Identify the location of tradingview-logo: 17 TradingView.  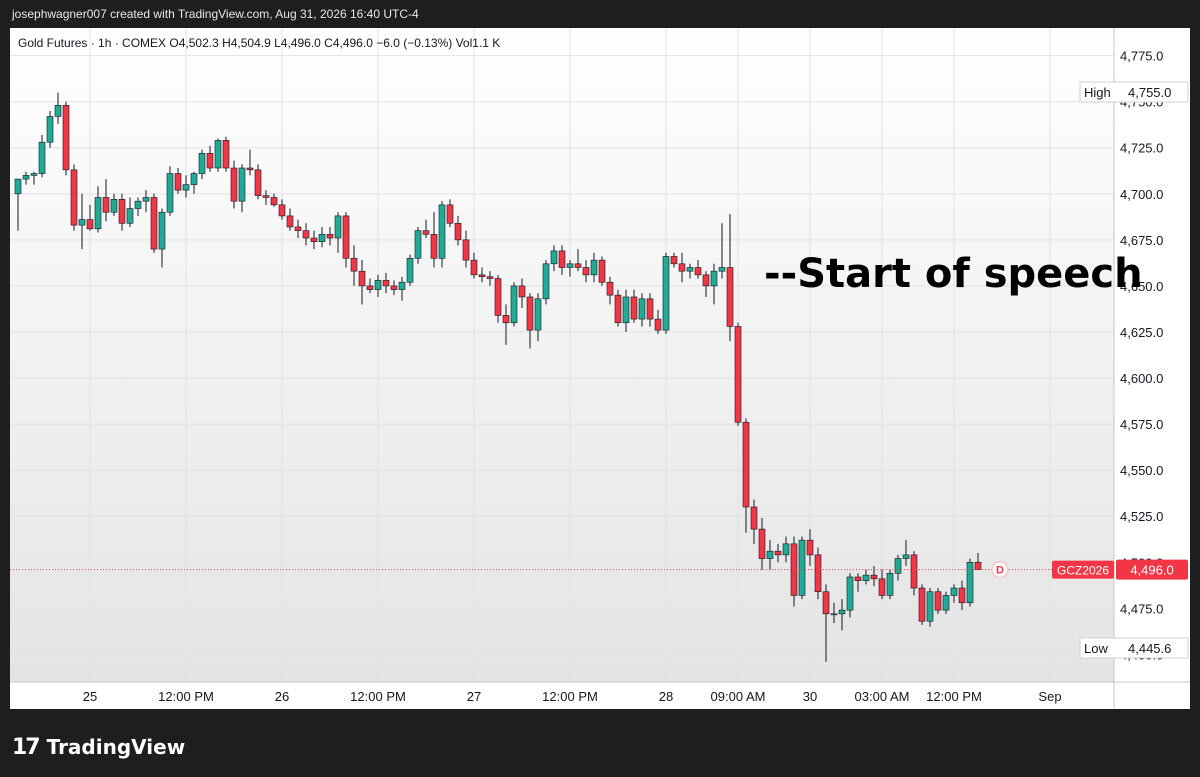
(98, 747).